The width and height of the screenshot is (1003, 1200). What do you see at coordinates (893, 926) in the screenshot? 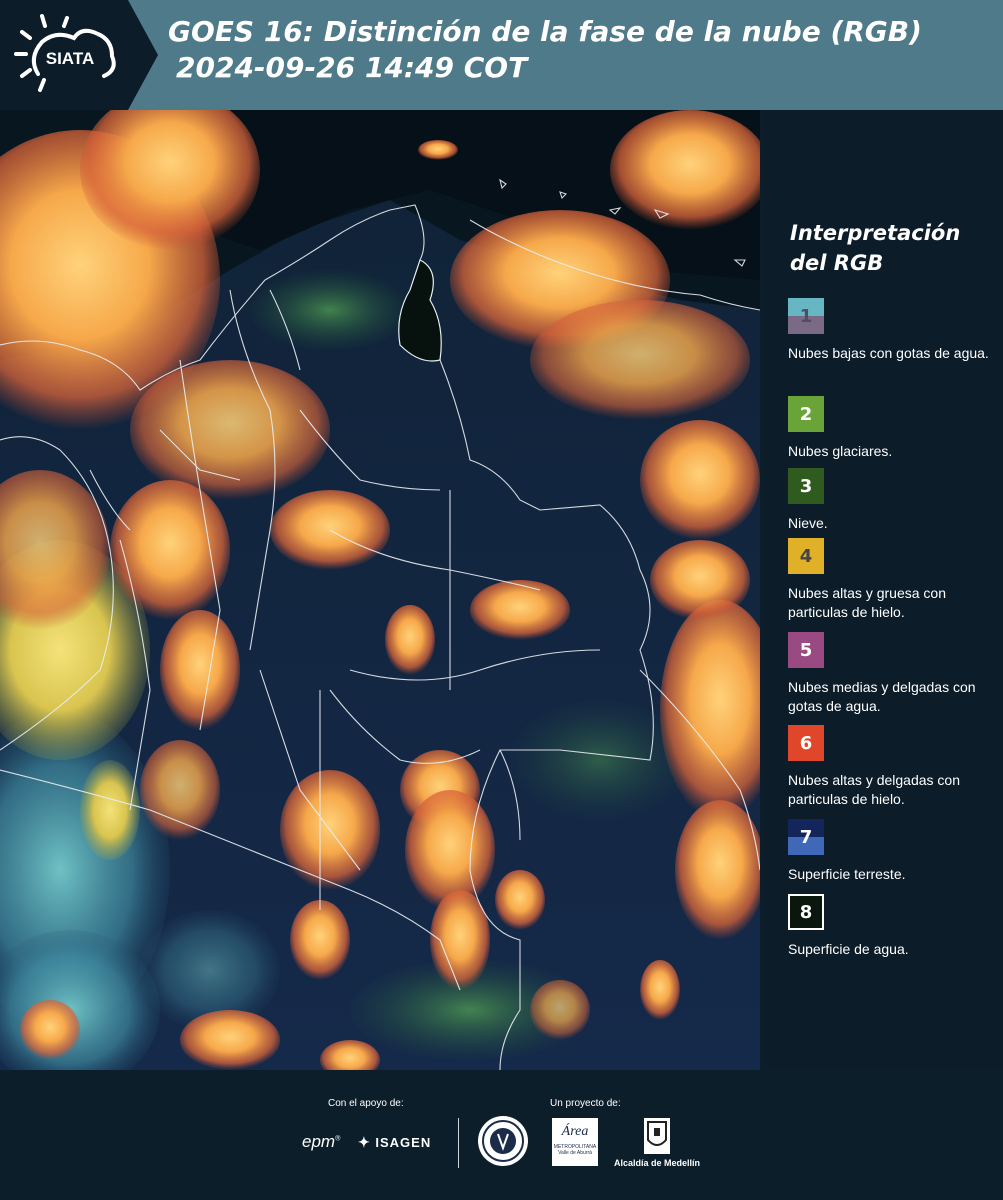
I see `legend-item-8: 8 Superficie de agua.` at bounding box center [893, 926].